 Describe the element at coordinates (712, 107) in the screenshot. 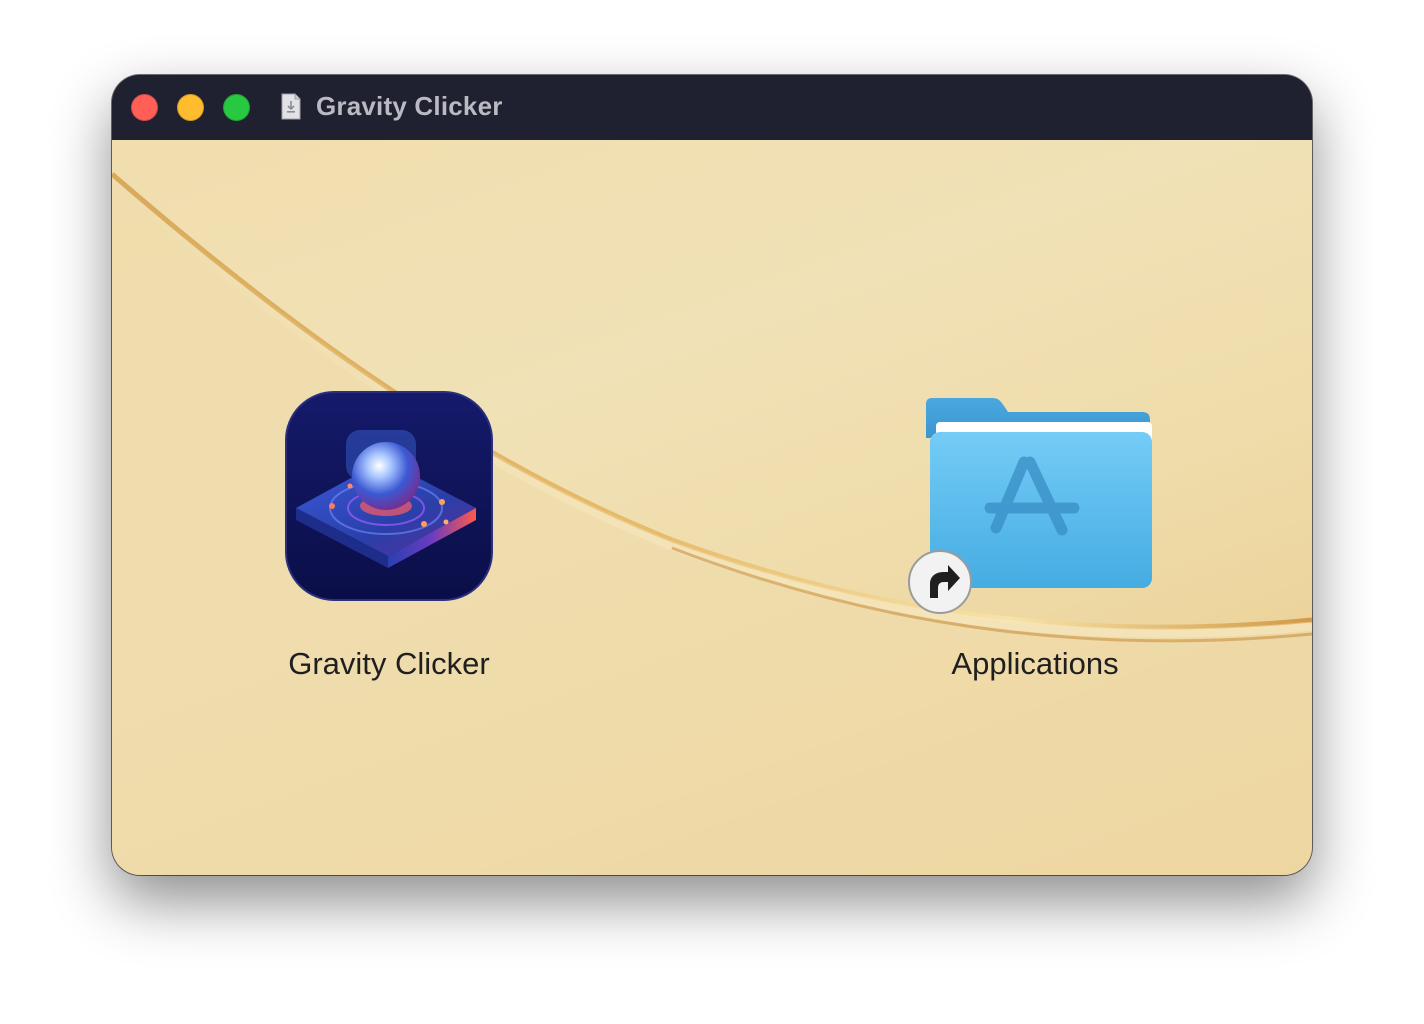

I see `title-bar: Gravity Clicker` at that location.